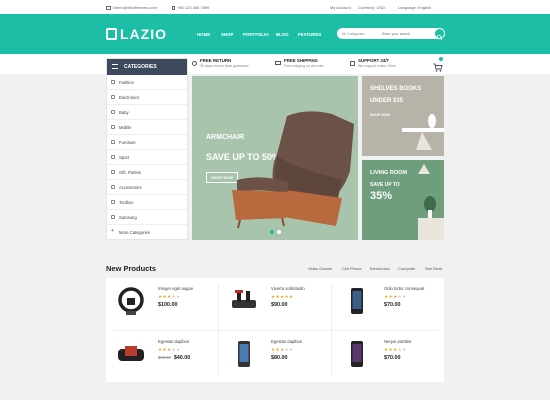  I want to click on cart-icon, so click(438, 67).